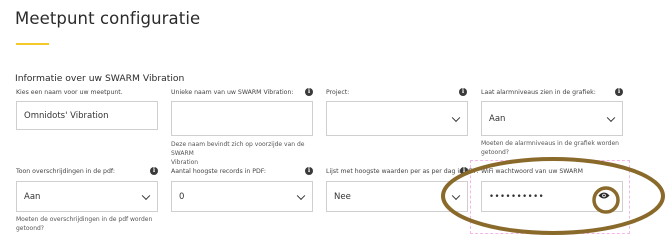  I want to click on highest-records-value: 0, so click(182, 196).